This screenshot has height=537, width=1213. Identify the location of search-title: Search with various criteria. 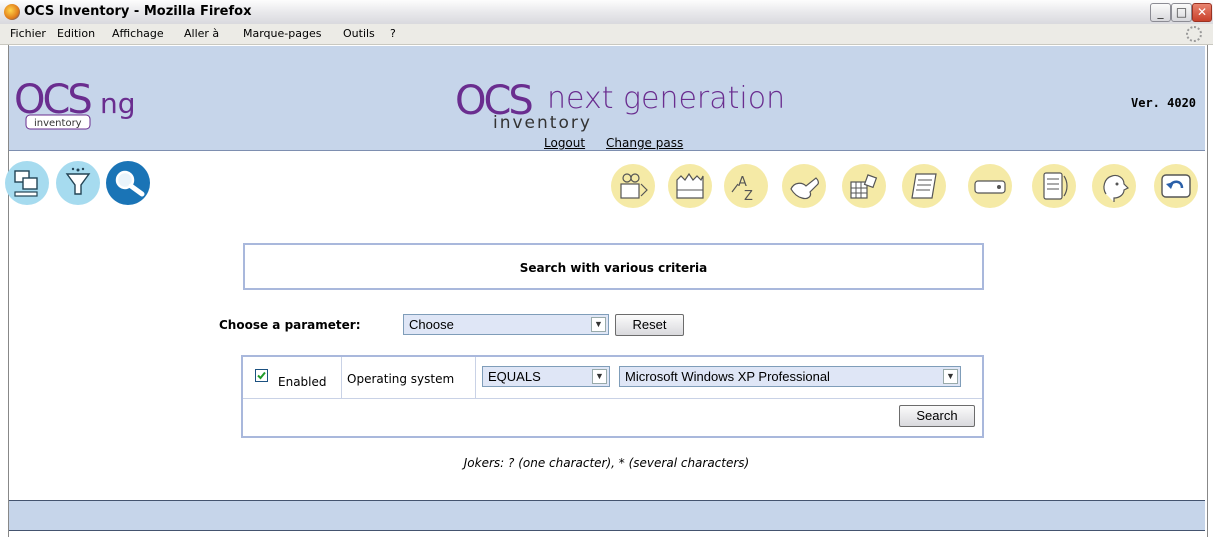
(613, 268).